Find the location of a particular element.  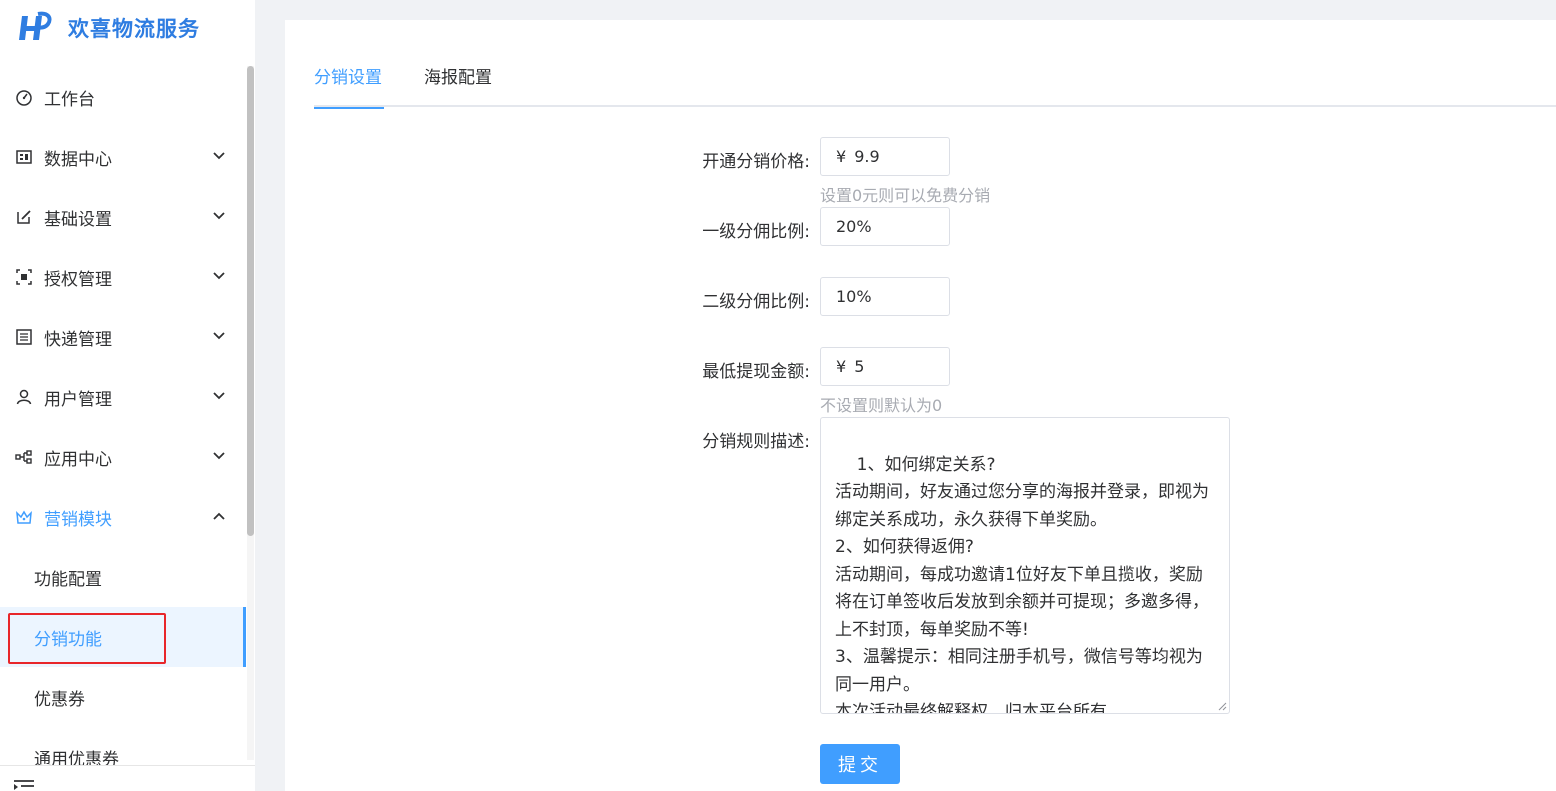

level2-label: 二级分佣比例: is located at coordinates (756, 302).